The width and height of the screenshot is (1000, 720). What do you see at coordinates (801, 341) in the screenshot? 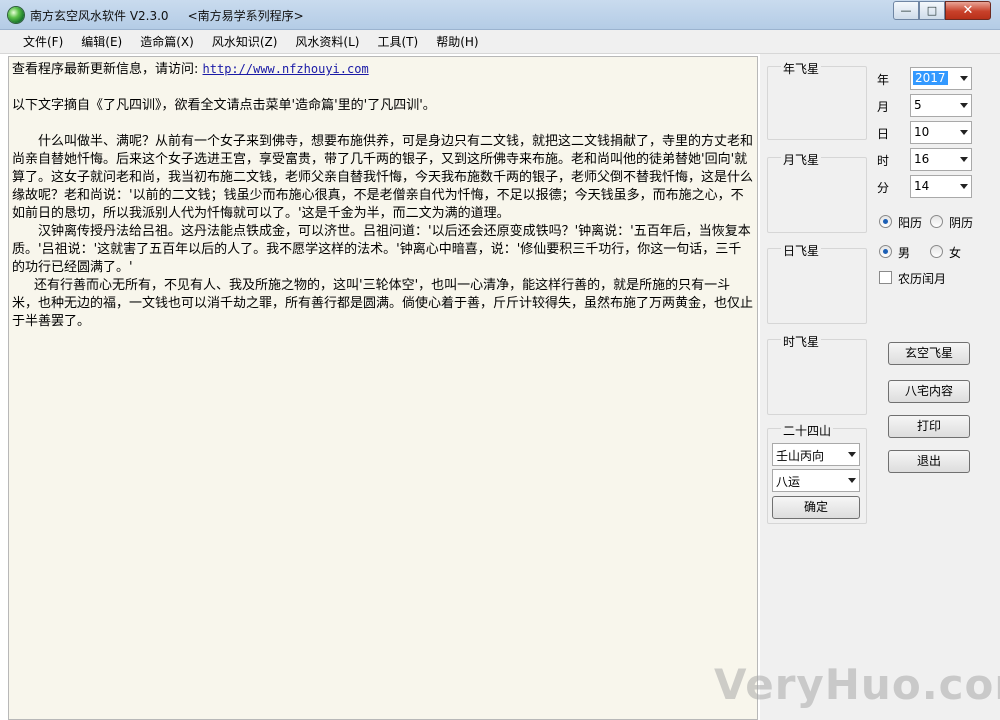
I see `hour-star-label: 时飞星` at bounding box center [801, 341].